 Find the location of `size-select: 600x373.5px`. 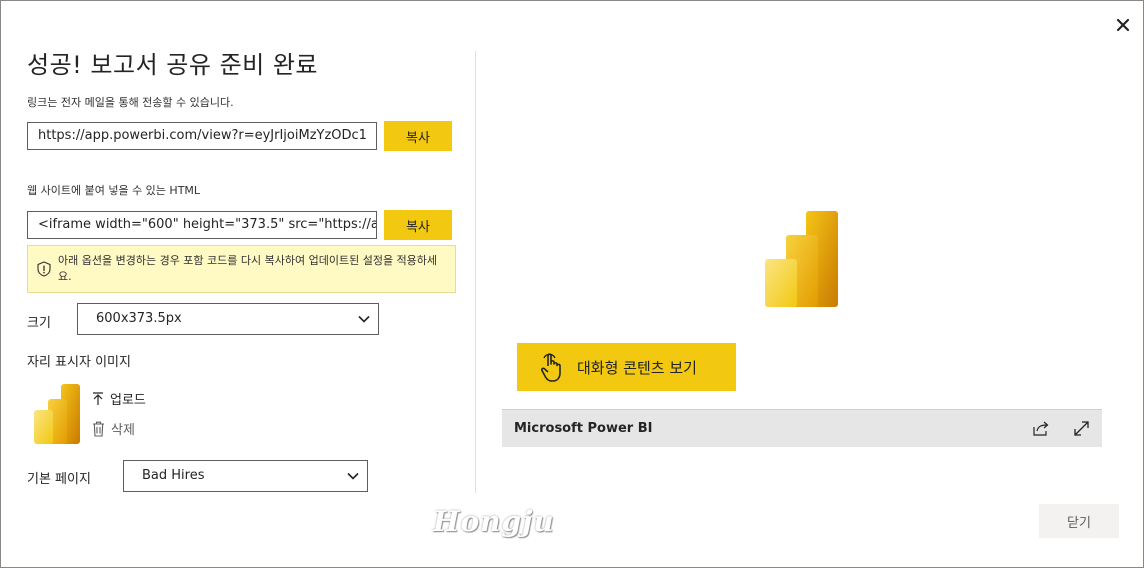

size-select: 600x373.5px is located at coordinates (228, 319).